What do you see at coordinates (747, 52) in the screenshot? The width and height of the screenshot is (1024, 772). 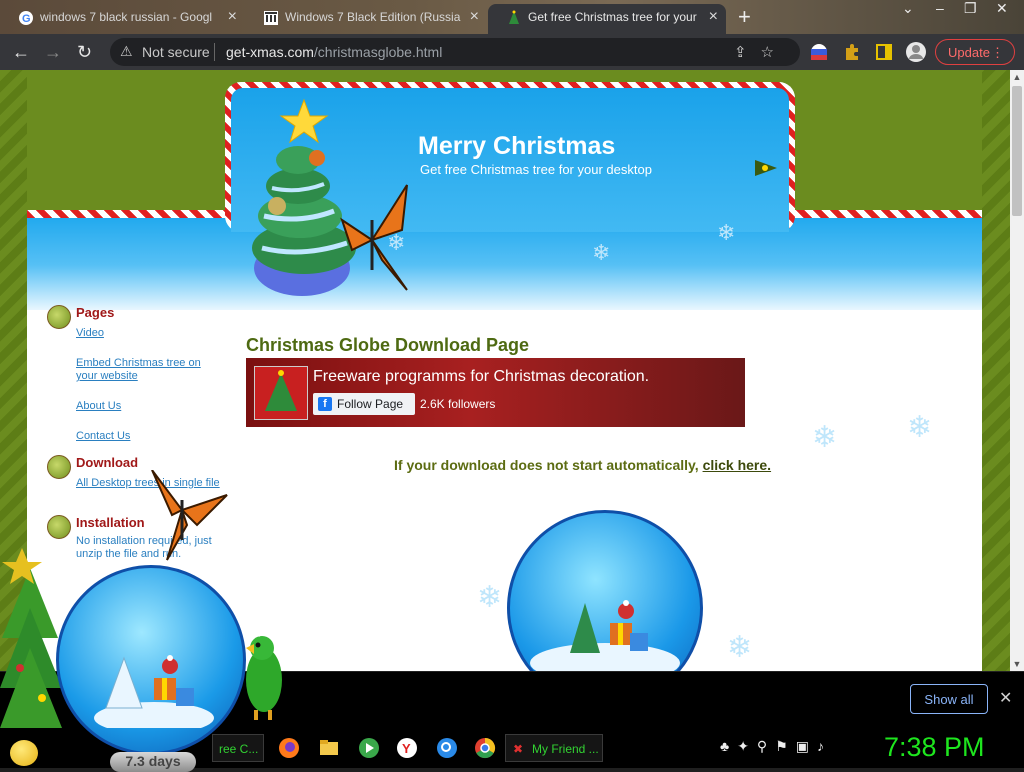 I see `share-icon: ⇪` at bounding box center [747, 52].